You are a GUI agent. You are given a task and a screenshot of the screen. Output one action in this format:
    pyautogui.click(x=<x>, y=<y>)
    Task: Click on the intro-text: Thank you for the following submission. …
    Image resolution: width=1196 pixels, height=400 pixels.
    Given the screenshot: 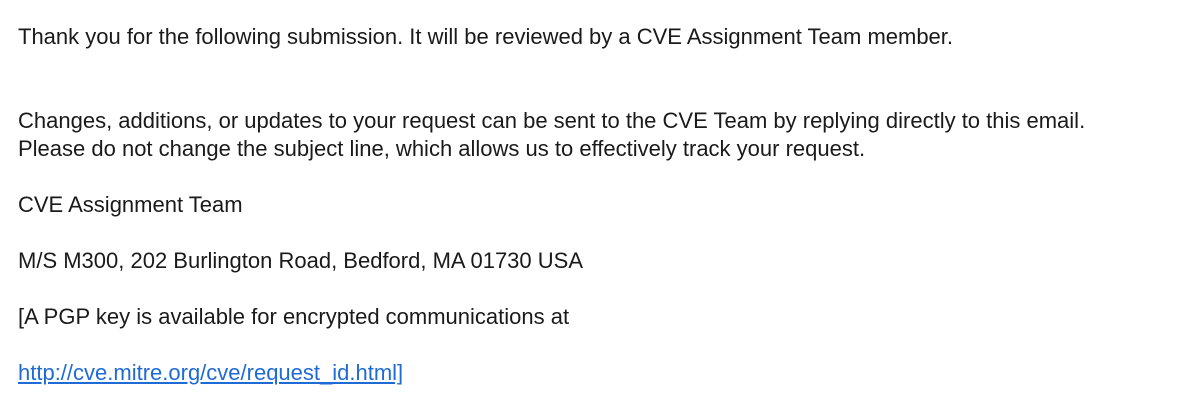 What is the action you would take?
    pyautogui.click(x=486, y=36)
    